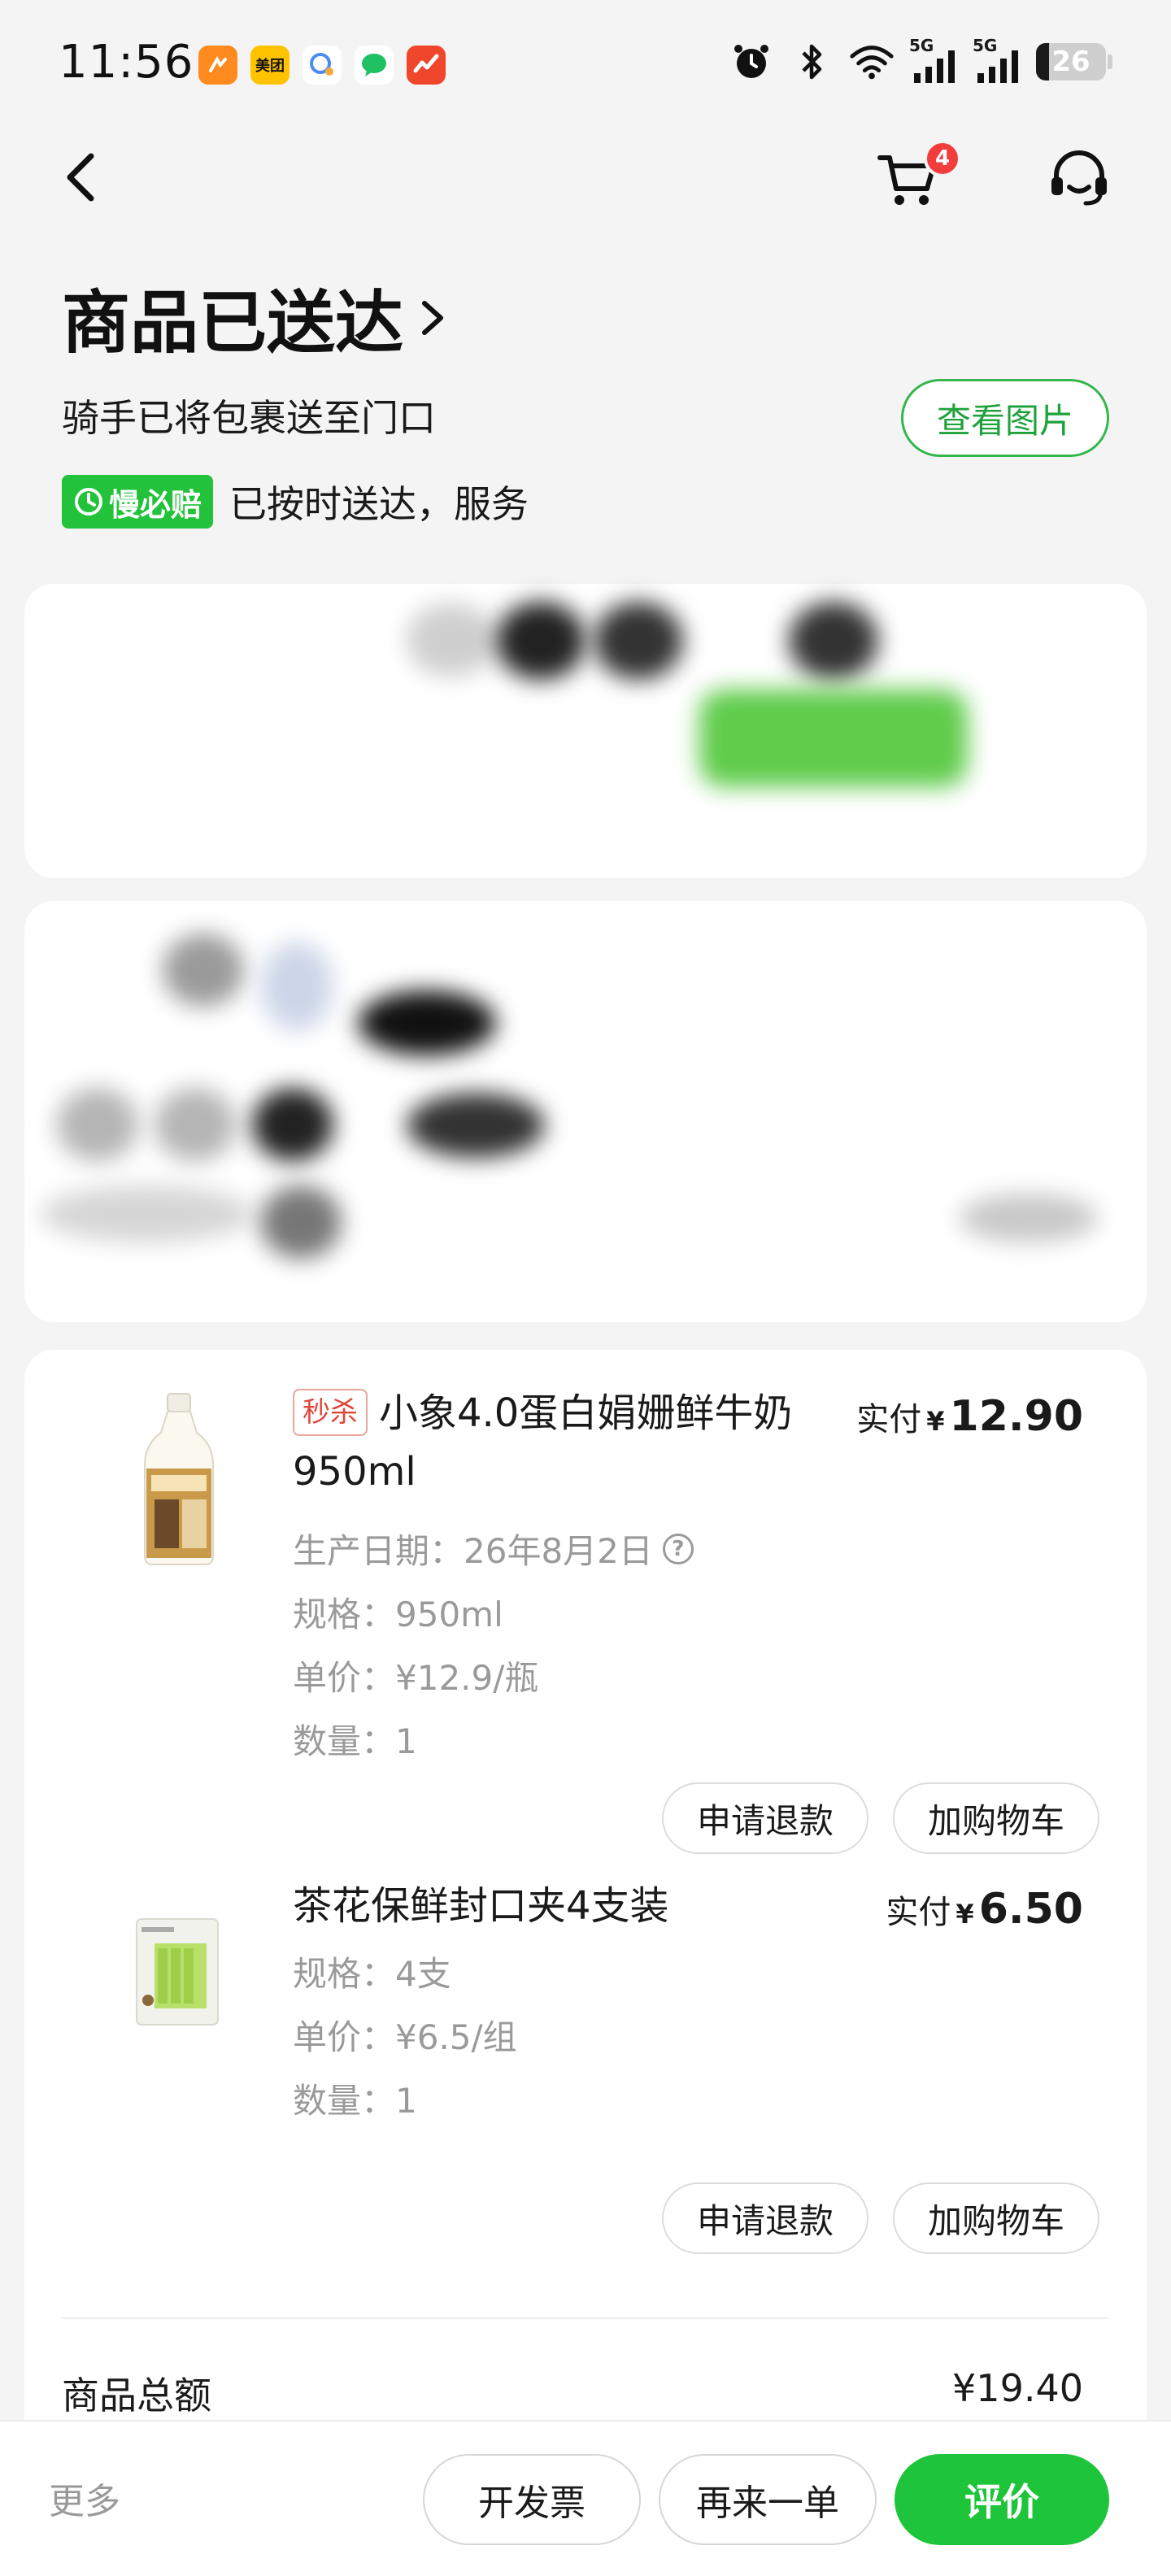 This screenshot has height=2576, width=1171. What do you see at coordinates (481, 1906) in the screenshot?
I see `product-name: 茶花保鲜封口夹4支装` at bounding box center [481, 1906].